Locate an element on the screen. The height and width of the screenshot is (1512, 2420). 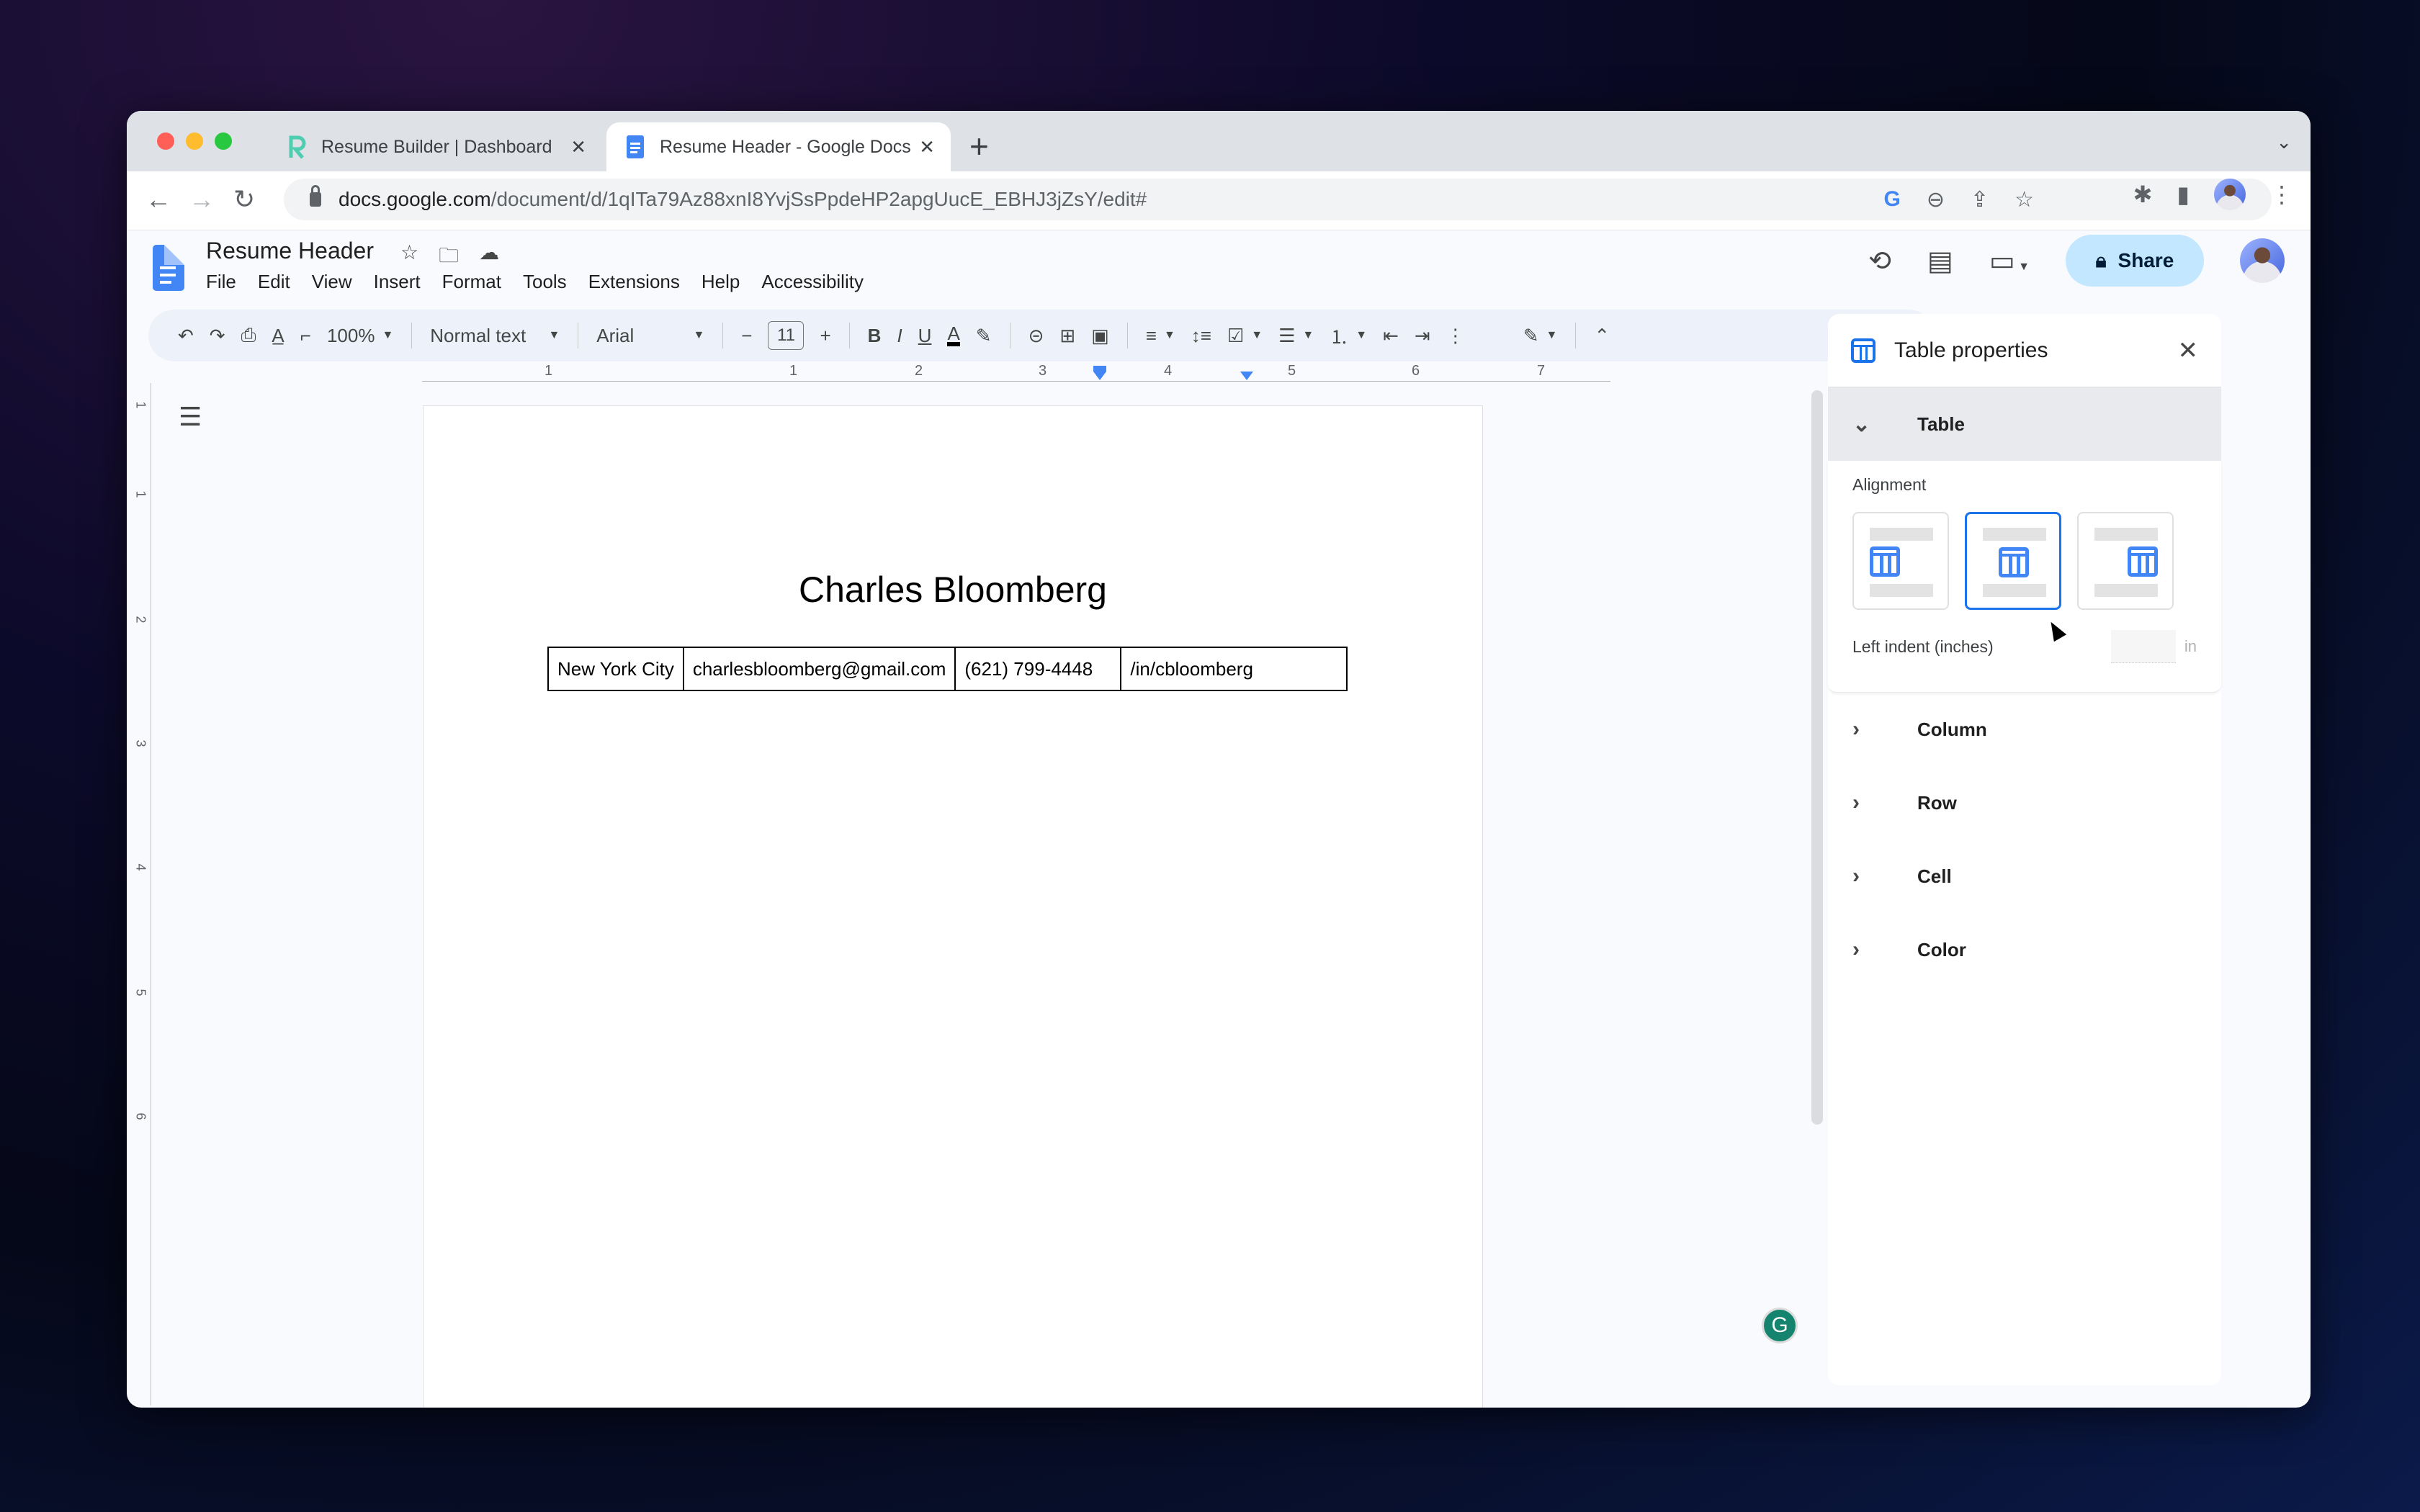
insert-image-icon: ▣ is located at coordinates (1100, 336).